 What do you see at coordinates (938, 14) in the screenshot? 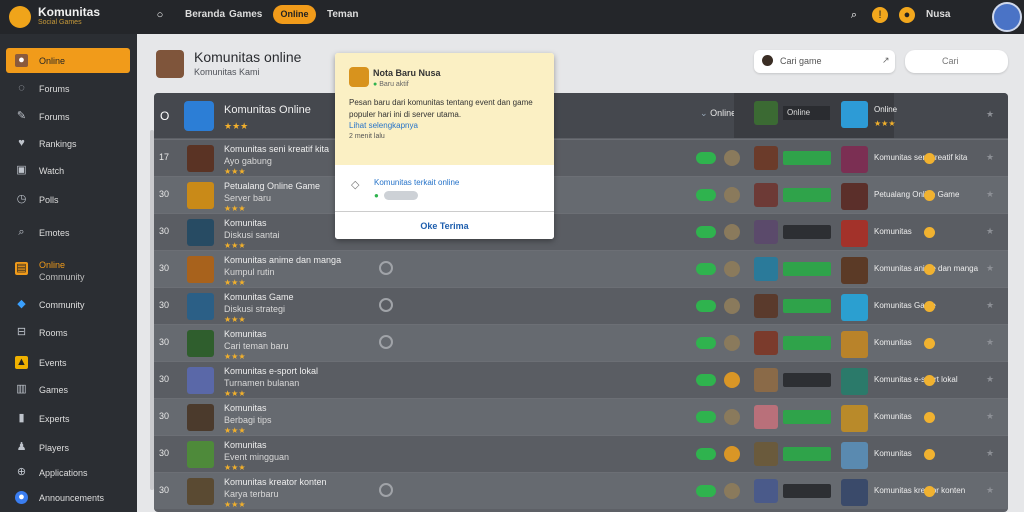
I see `username: Nusa` at bounding box center [938, 14].